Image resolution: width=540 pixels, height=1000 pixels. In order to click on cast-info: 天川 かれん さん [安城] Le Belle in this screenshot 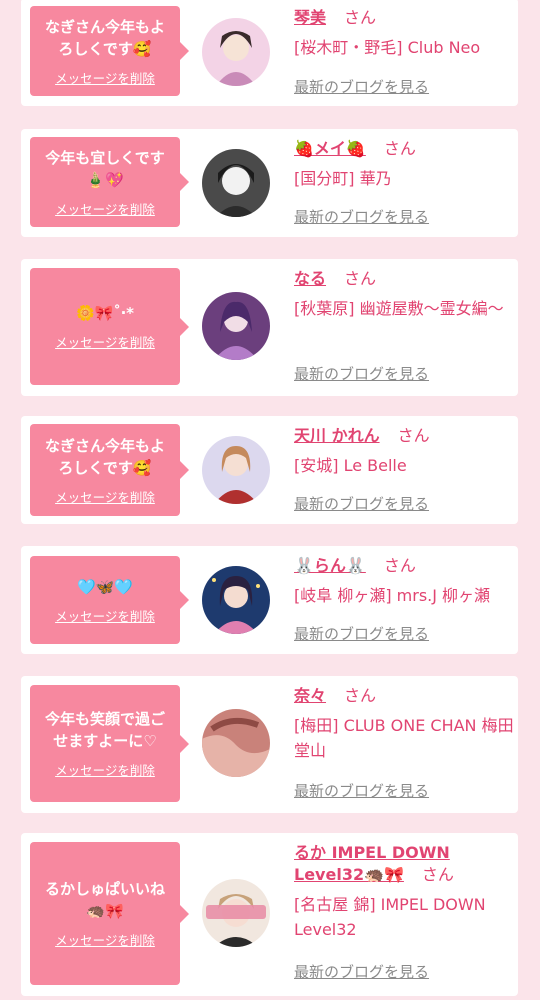, I will do `click(404, 451)`.